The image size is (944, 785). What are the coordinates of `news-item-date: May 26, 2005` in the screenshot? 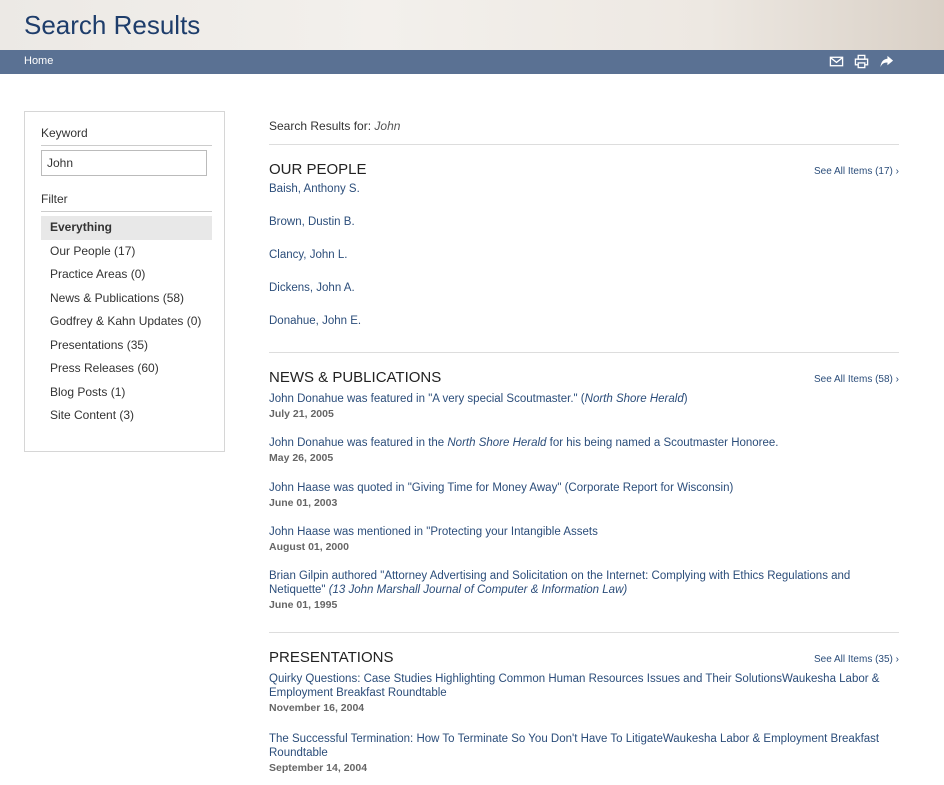 It's located at (301, 458).